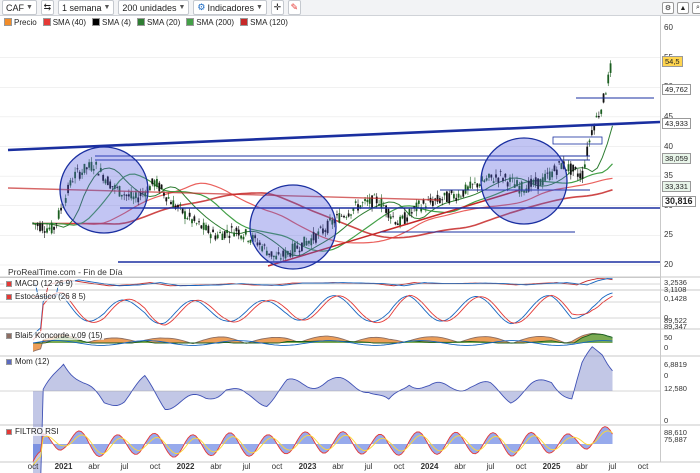 The width and height of the screenshot is (700, 473). Describe the element at coordinates (676, 186) in the screenshot. I see `price-badge: 33,331` at that location.